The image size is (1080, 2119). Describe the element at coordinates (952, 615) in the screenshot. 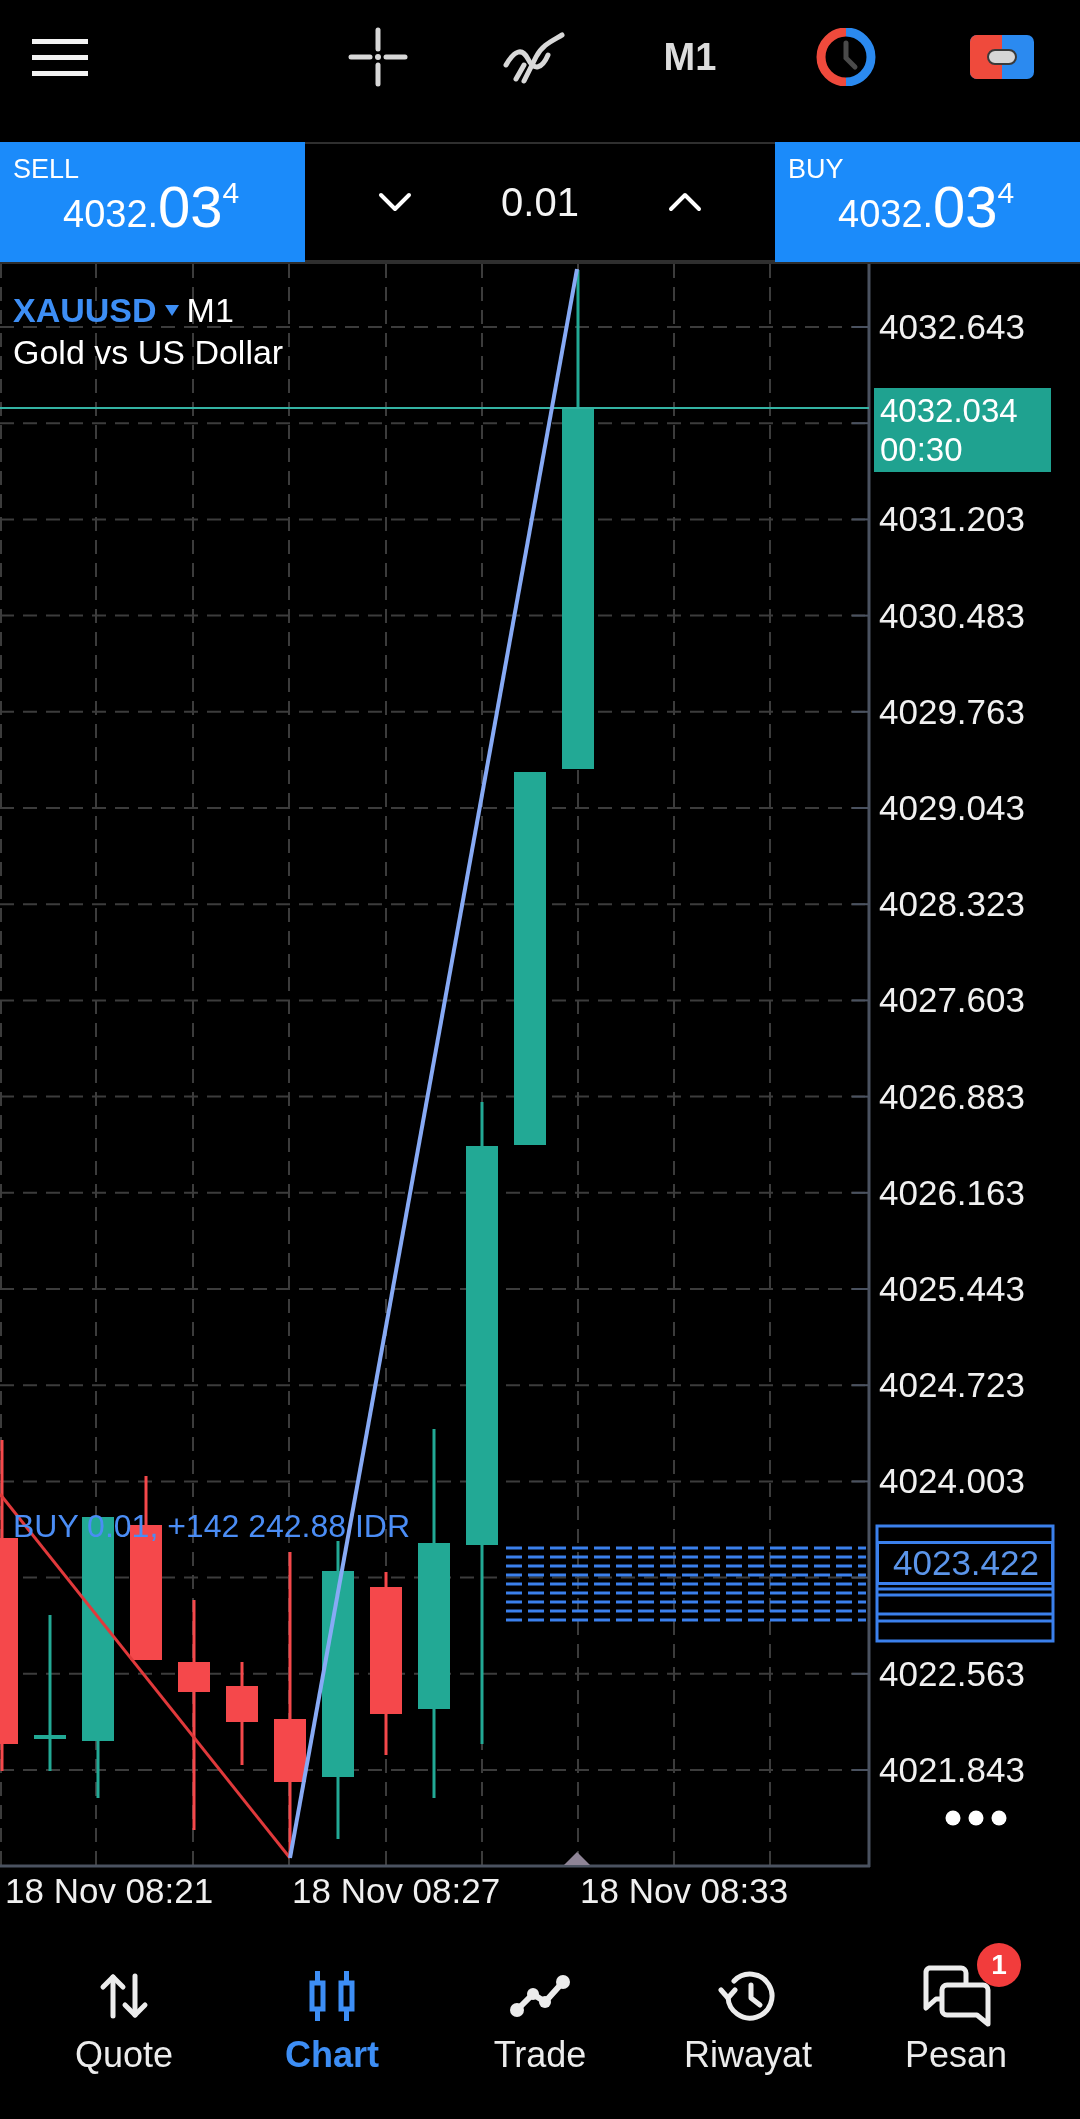

I see `price-label: 4030.483` at that location.